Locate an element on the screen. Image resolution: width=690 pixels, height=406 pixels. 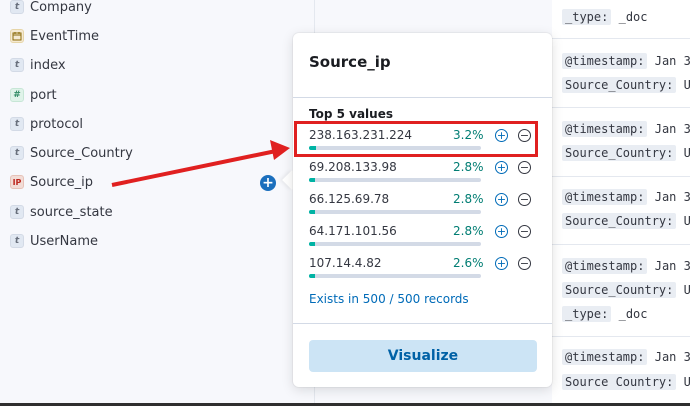
annotation-arrow is located at coordinates (200, 163).